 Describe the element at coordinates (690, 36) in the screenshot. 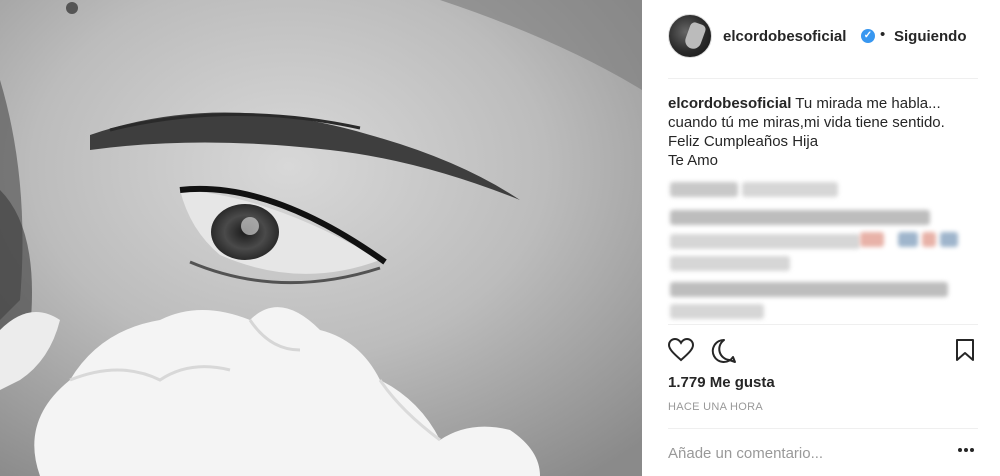

I see `author-avatar` at that location.